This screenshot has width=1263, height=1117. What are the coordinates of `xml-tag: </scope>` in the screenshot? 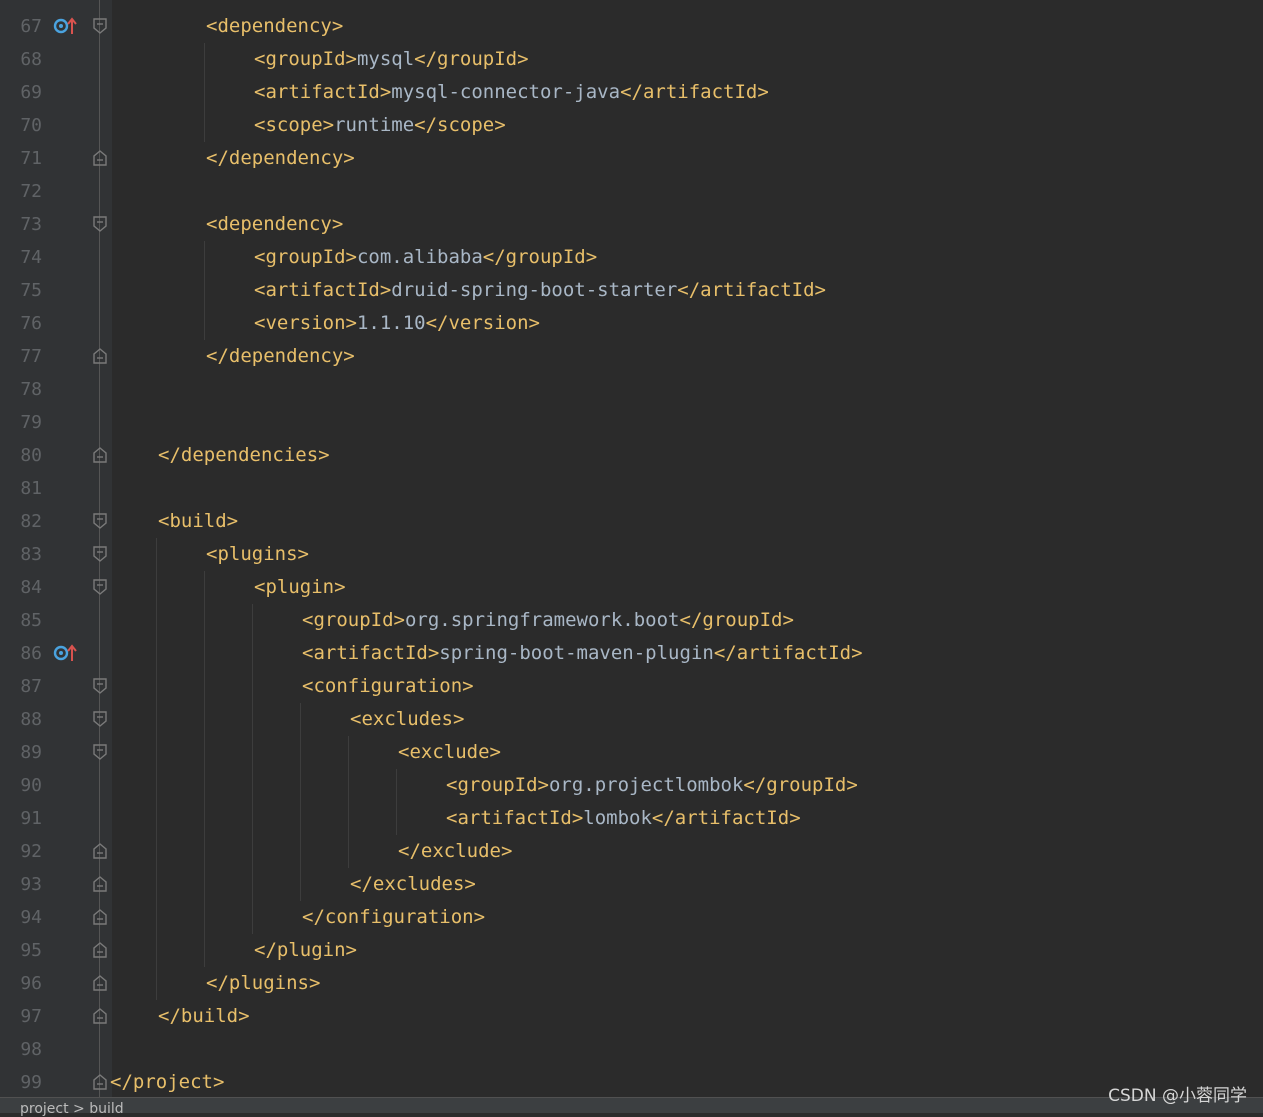 It's located at (460, 125).